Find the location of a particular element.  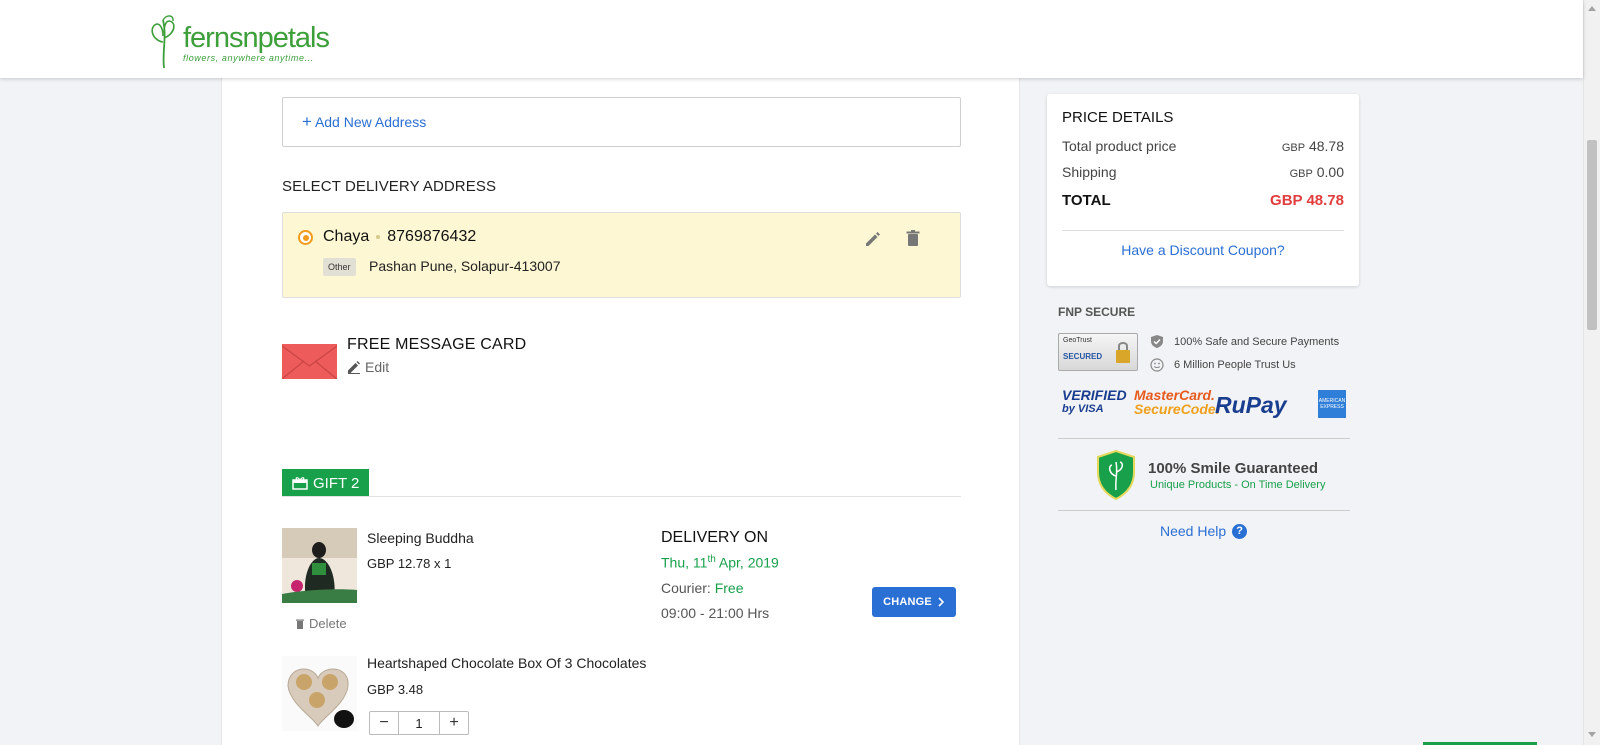

shield-check-icon is located at coordinates (1157, 341).